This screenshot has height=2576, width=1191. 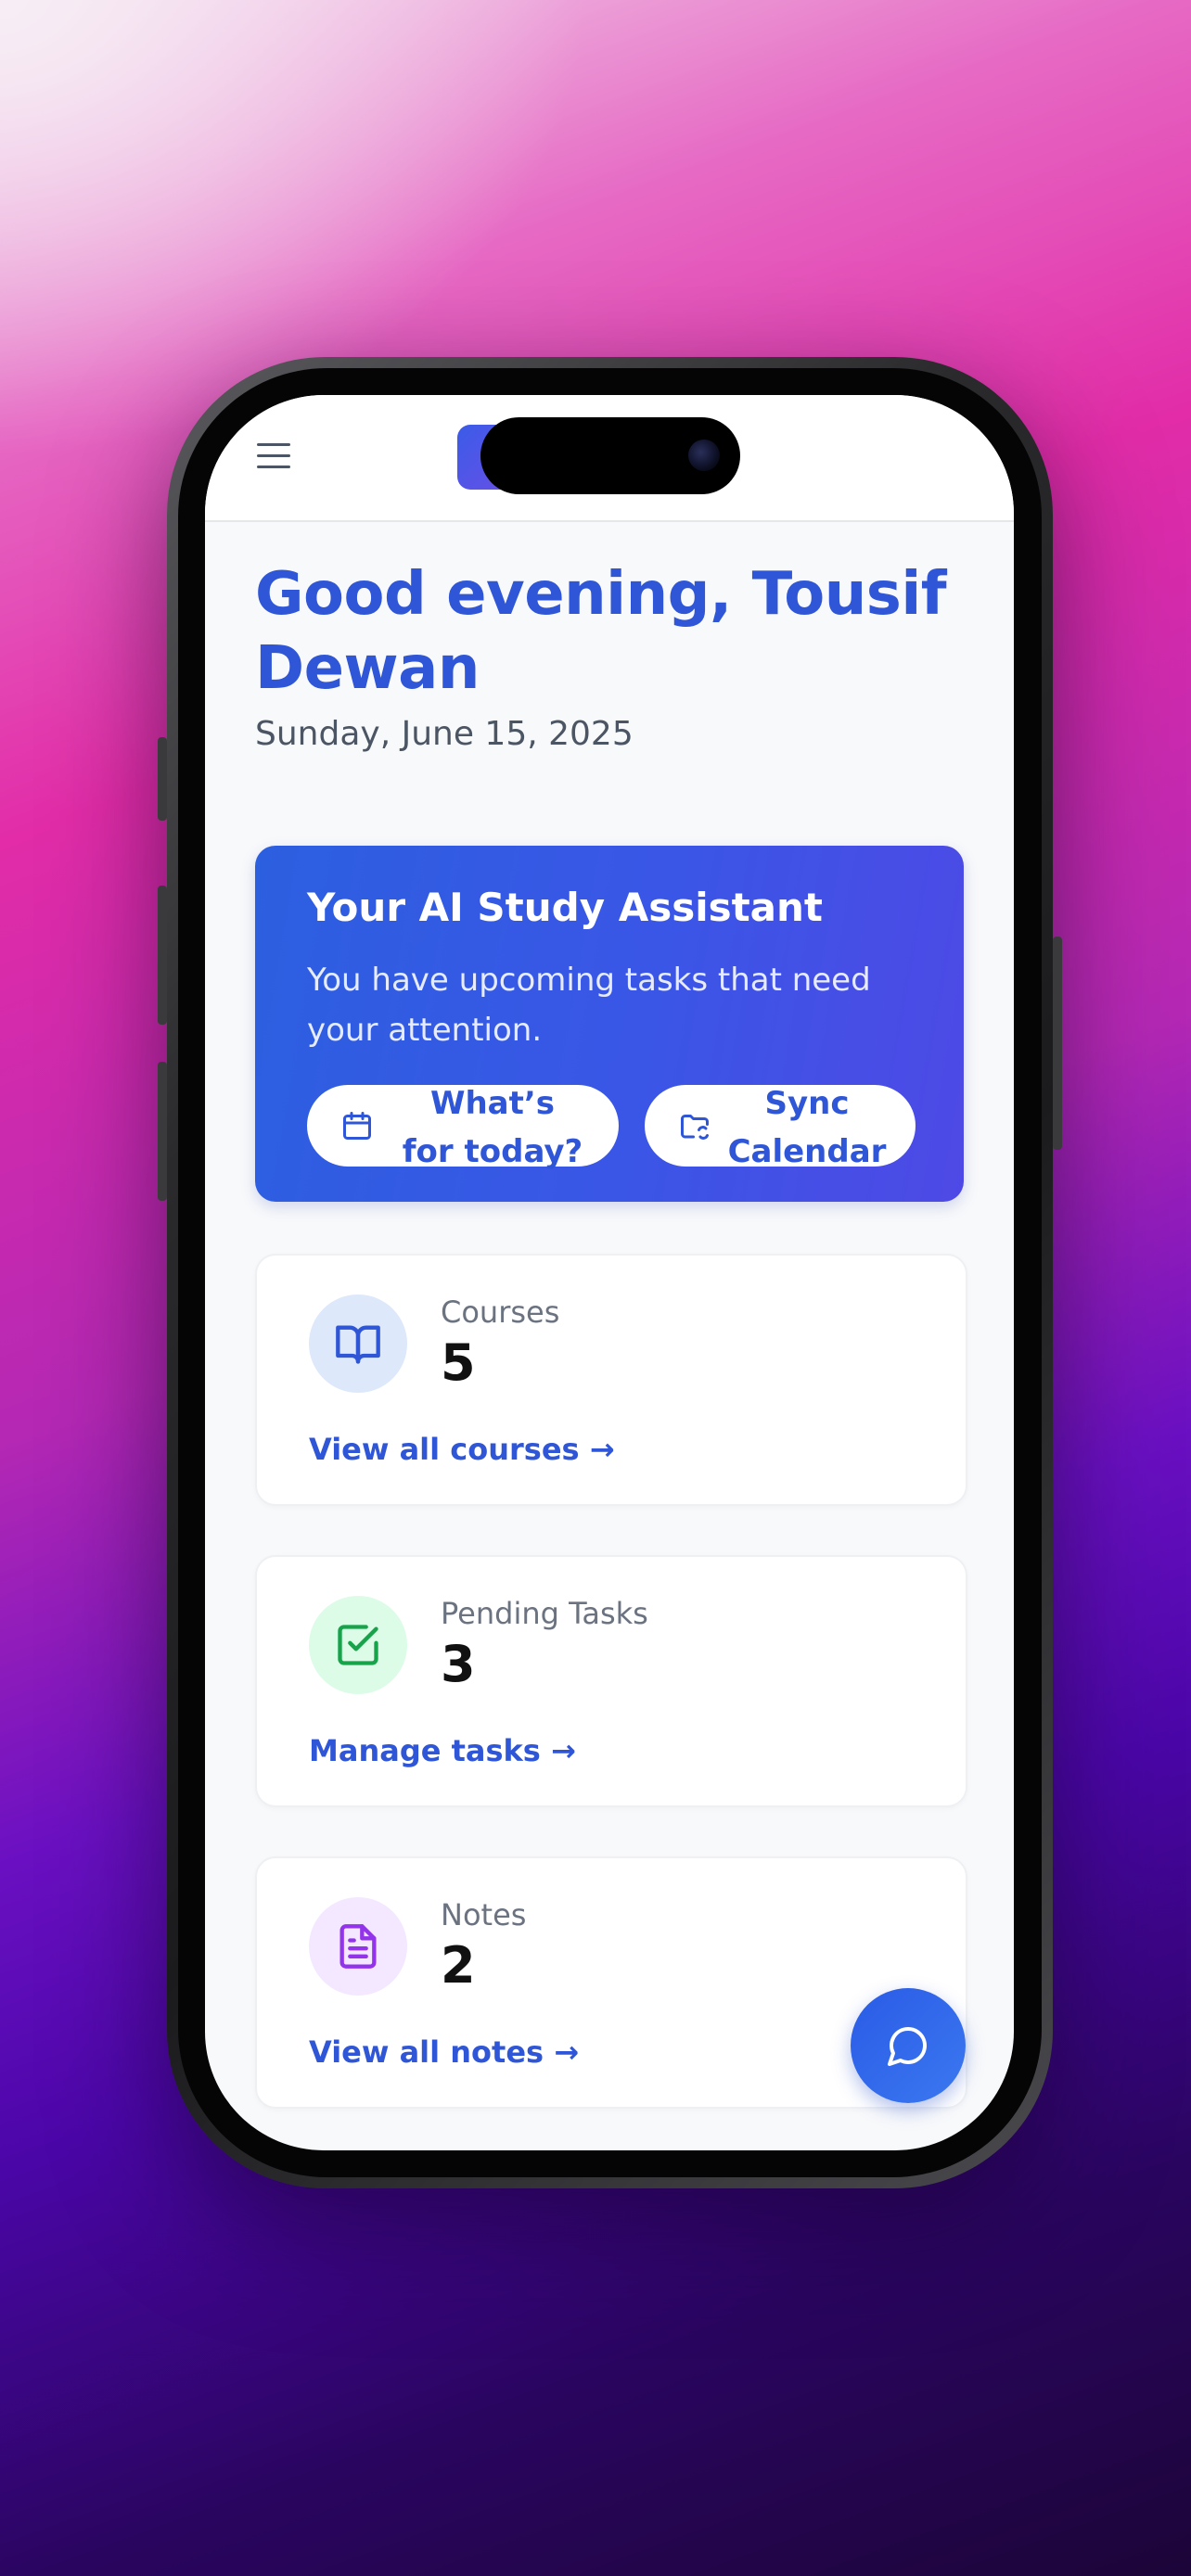 I want to click on pending-tasks-card: Pending Tasks 3 Manage tasks →, so click(x=611, y=1681).